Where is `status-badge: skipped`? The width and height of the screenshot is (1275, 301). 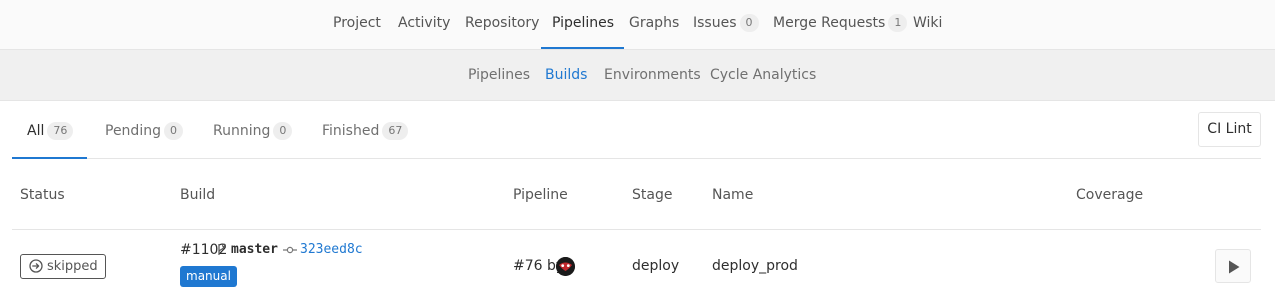 status-badge: skipped is located at coordinates (63, 266).